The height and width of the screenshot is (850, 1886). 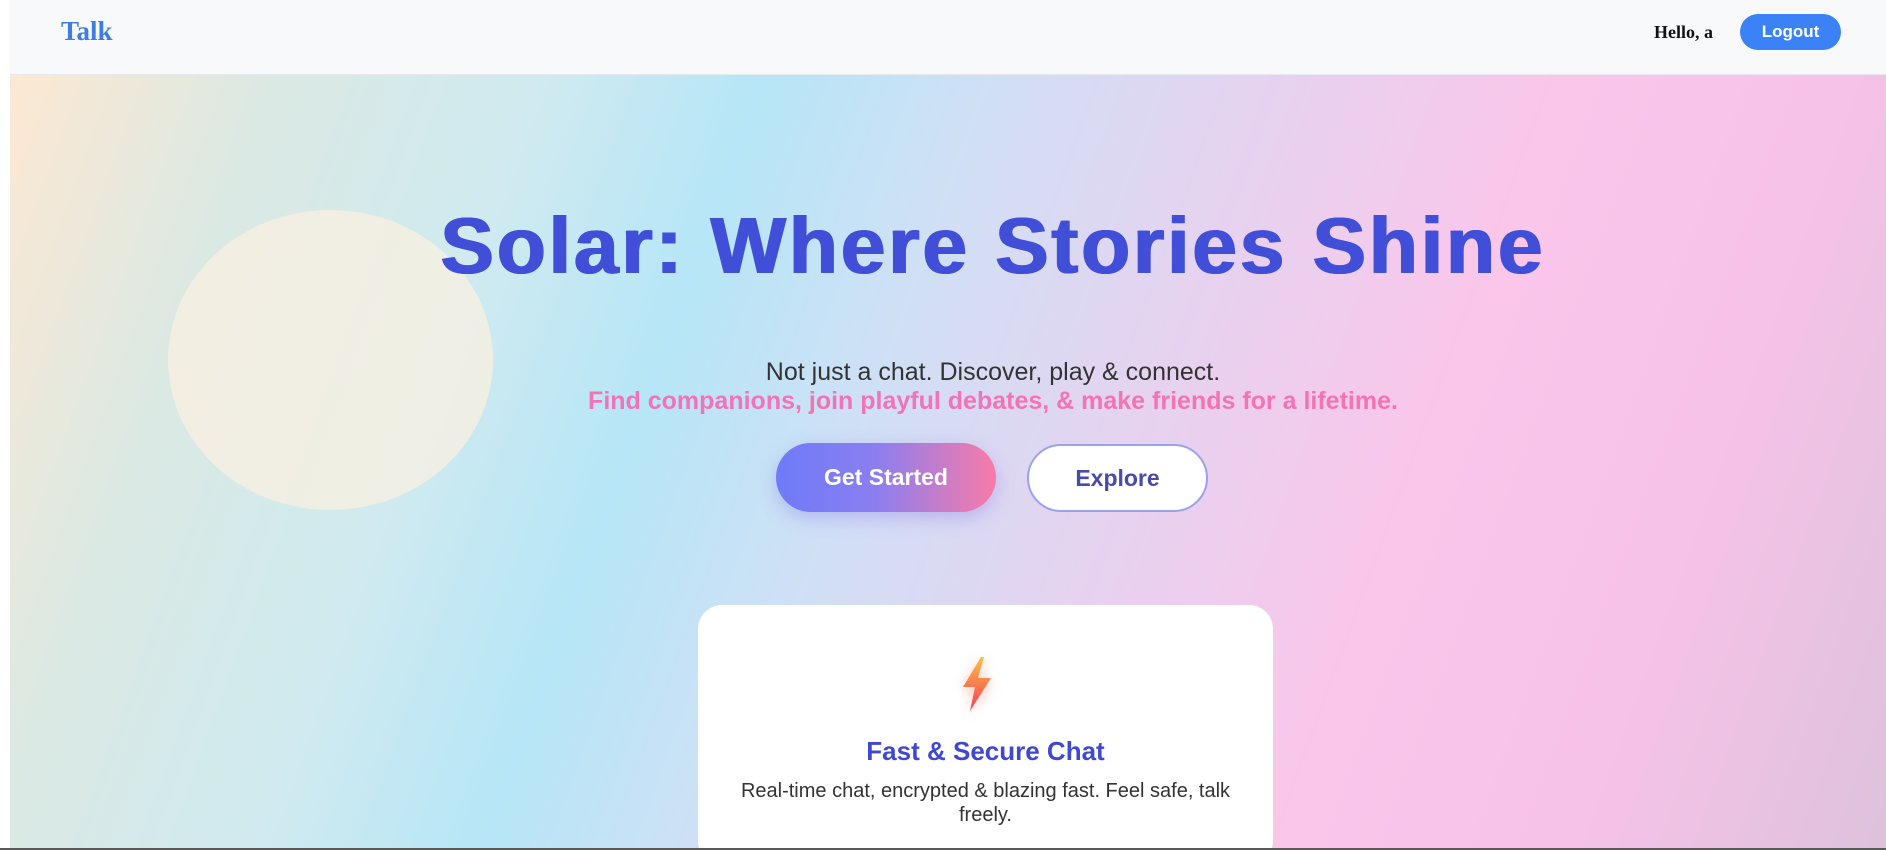 I want to click on lightning-bolt-icon, so click(x=977, y=684).